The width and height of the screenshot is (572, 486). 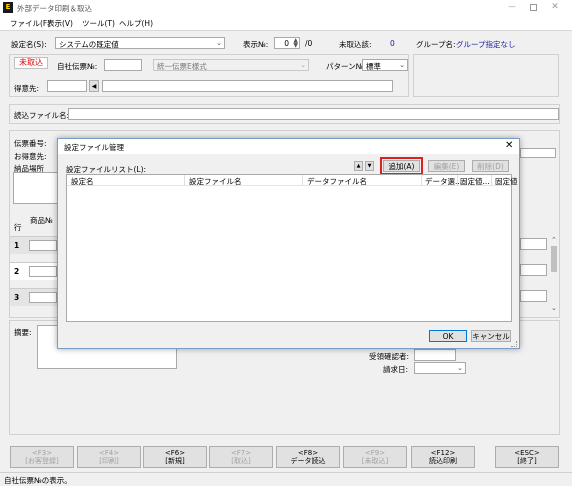 I want to click on slip-no-field, so click(x=123, y=65).